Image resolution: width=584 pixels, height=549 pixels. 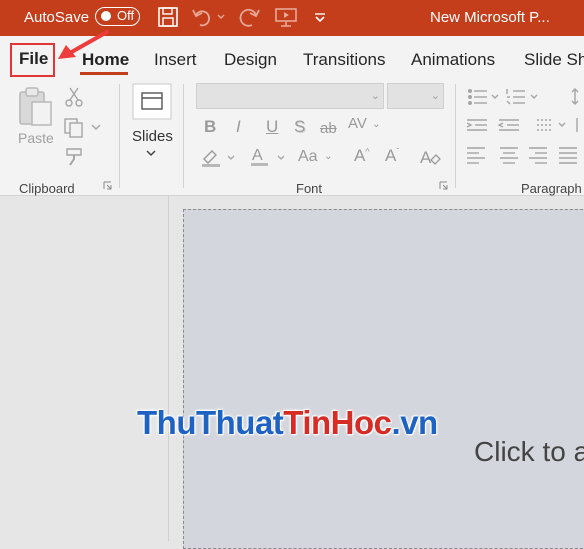 What do you see at coordinates (529, 452) in the screenshot?
I see `title-placeholder: Click to a` at bounding box center [529, 452].